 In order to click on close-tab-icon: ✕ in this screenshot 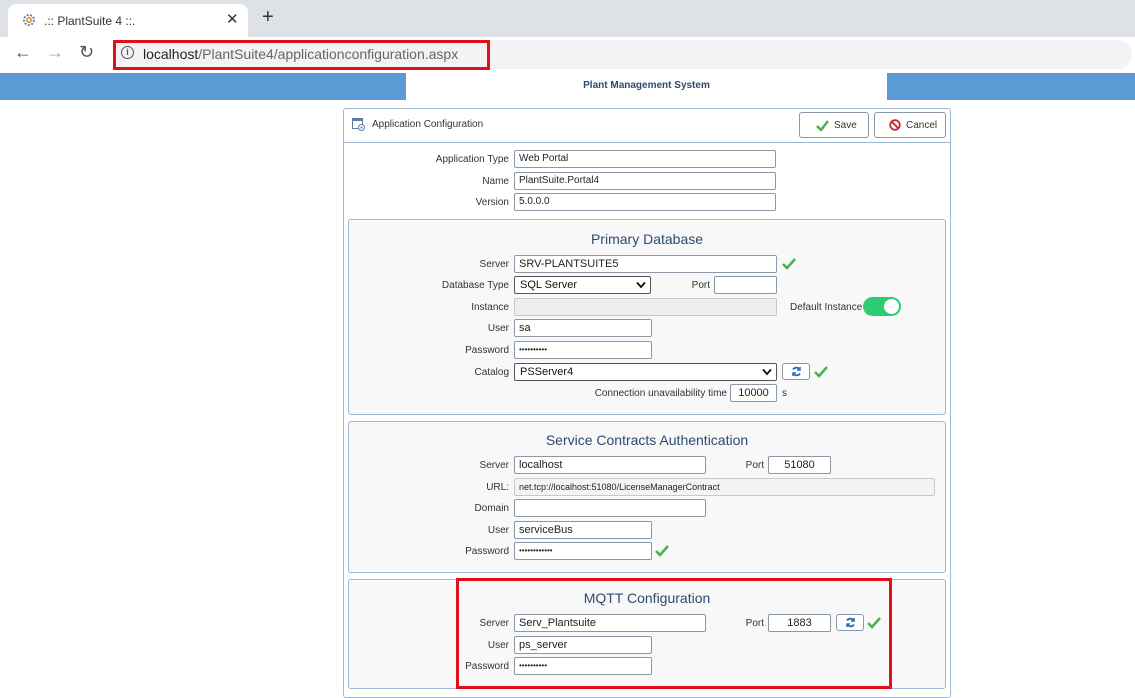, I will do `click(232, 19)`.